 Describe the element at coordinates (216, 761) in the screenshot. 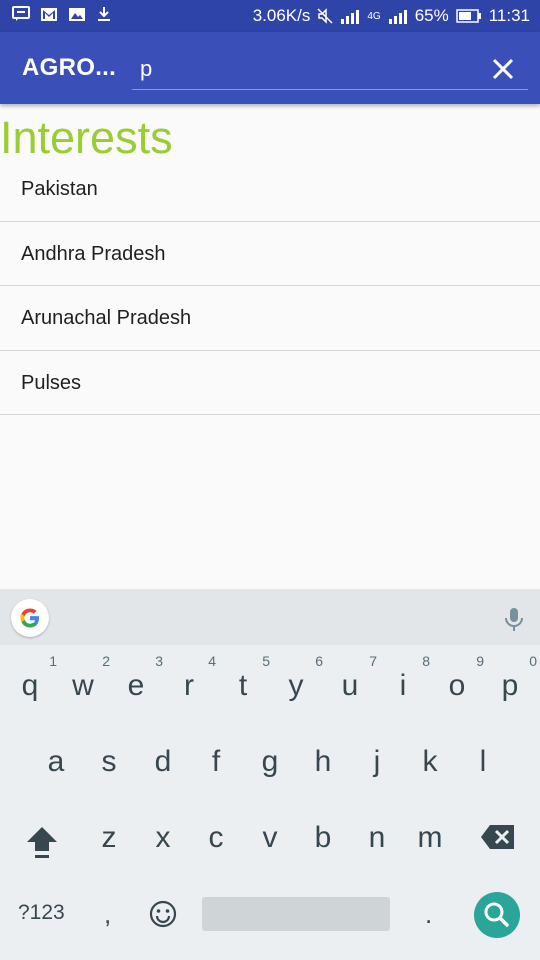

I see `key-char: f` at that location.